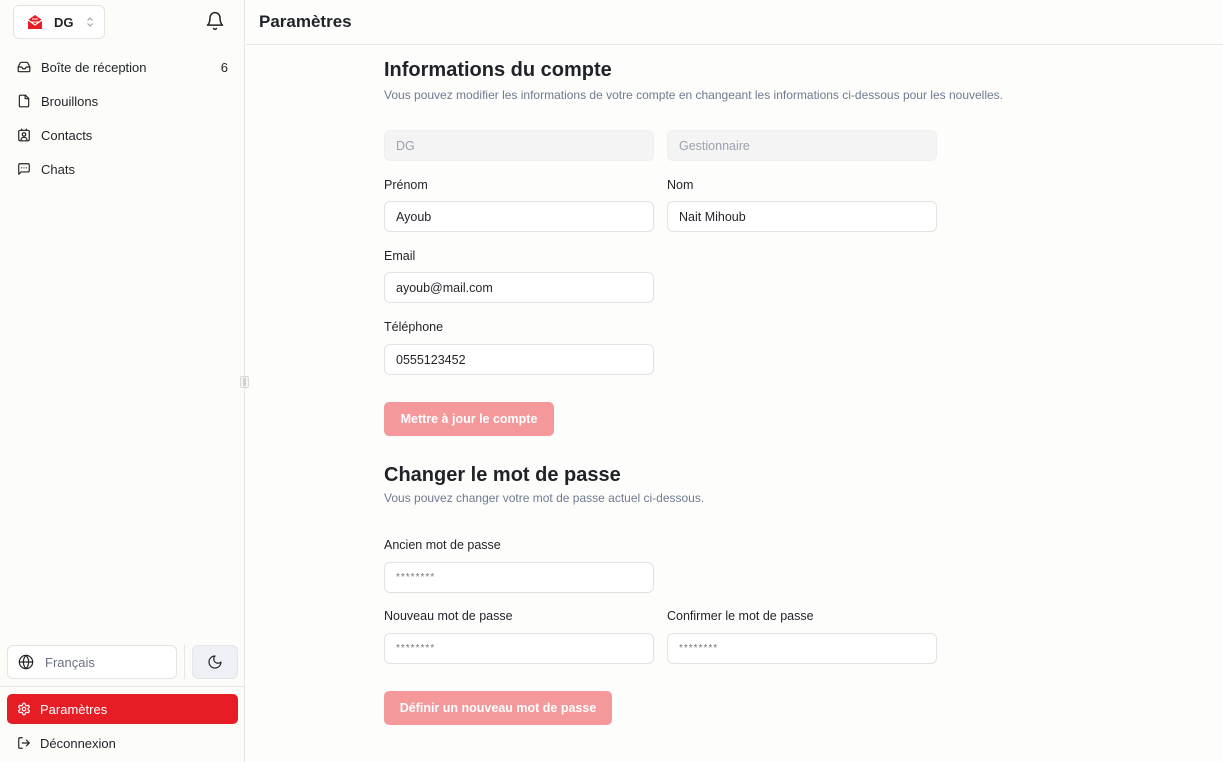 The width and height of the screenshot is (1223, 762). Describe the element at coordinates (740, 616) in the screenshot. I see `confirm-password-label: Confirmer le mot de passe` at that location.